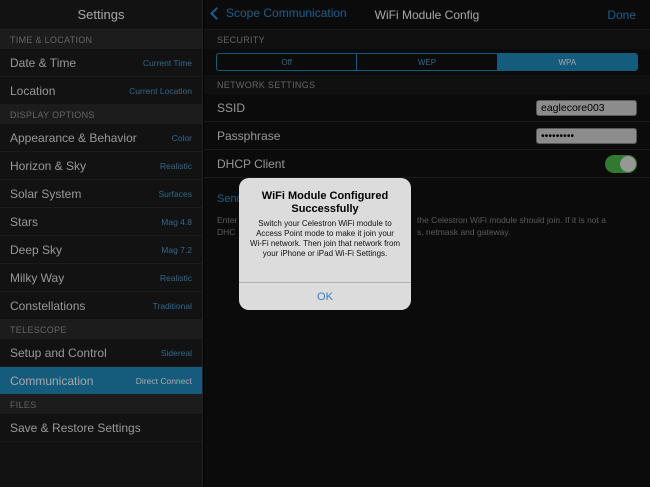  What do you see at coordinates (325, 296) in the screenshot?
I see `alert-ok-button: OK` at bounding box center [325, 296].